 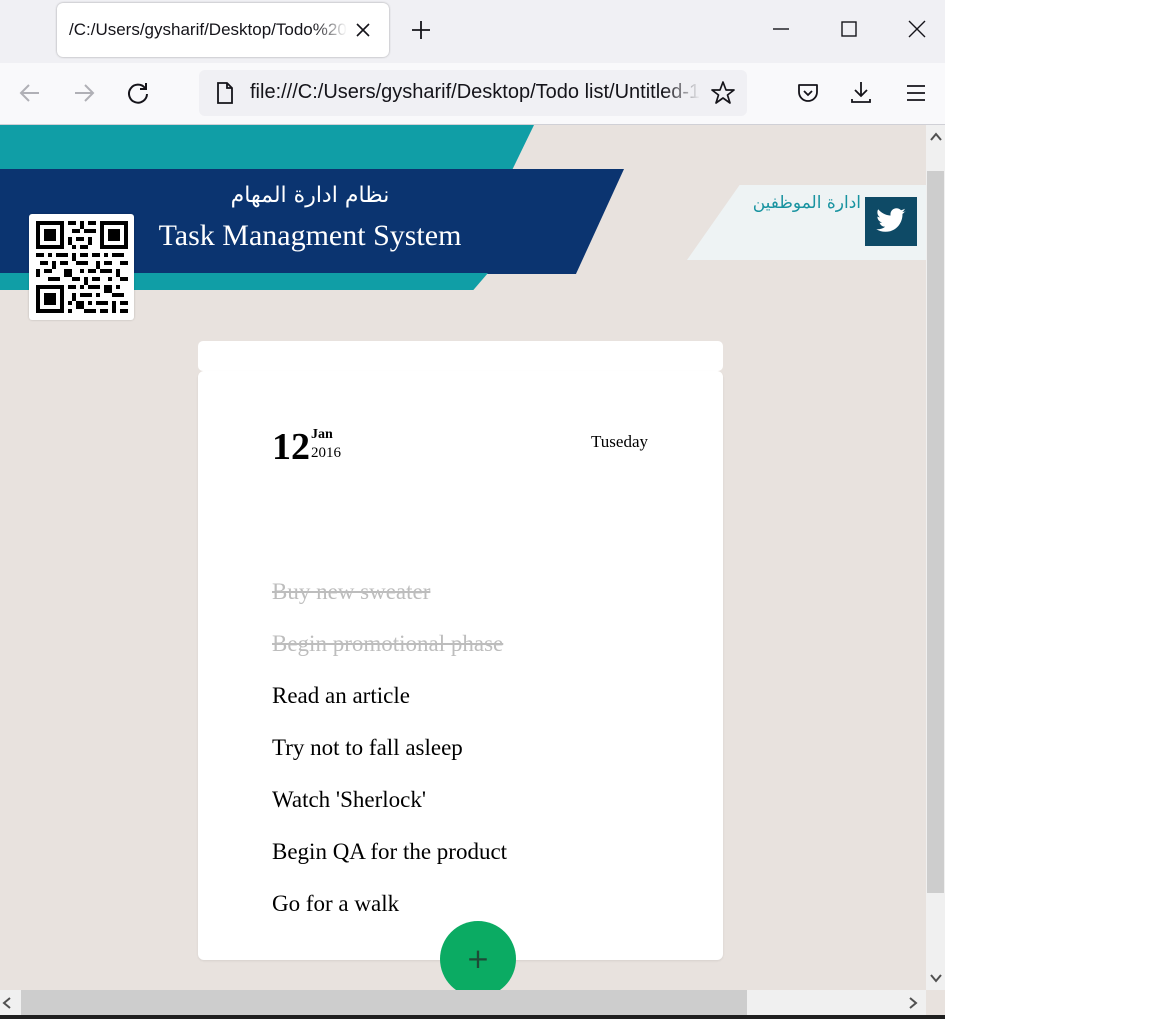 What do you see at coordinates (7, 1003) in the screenshot?
I see `scroll-left-icon` at bounding box center [7, 1003].